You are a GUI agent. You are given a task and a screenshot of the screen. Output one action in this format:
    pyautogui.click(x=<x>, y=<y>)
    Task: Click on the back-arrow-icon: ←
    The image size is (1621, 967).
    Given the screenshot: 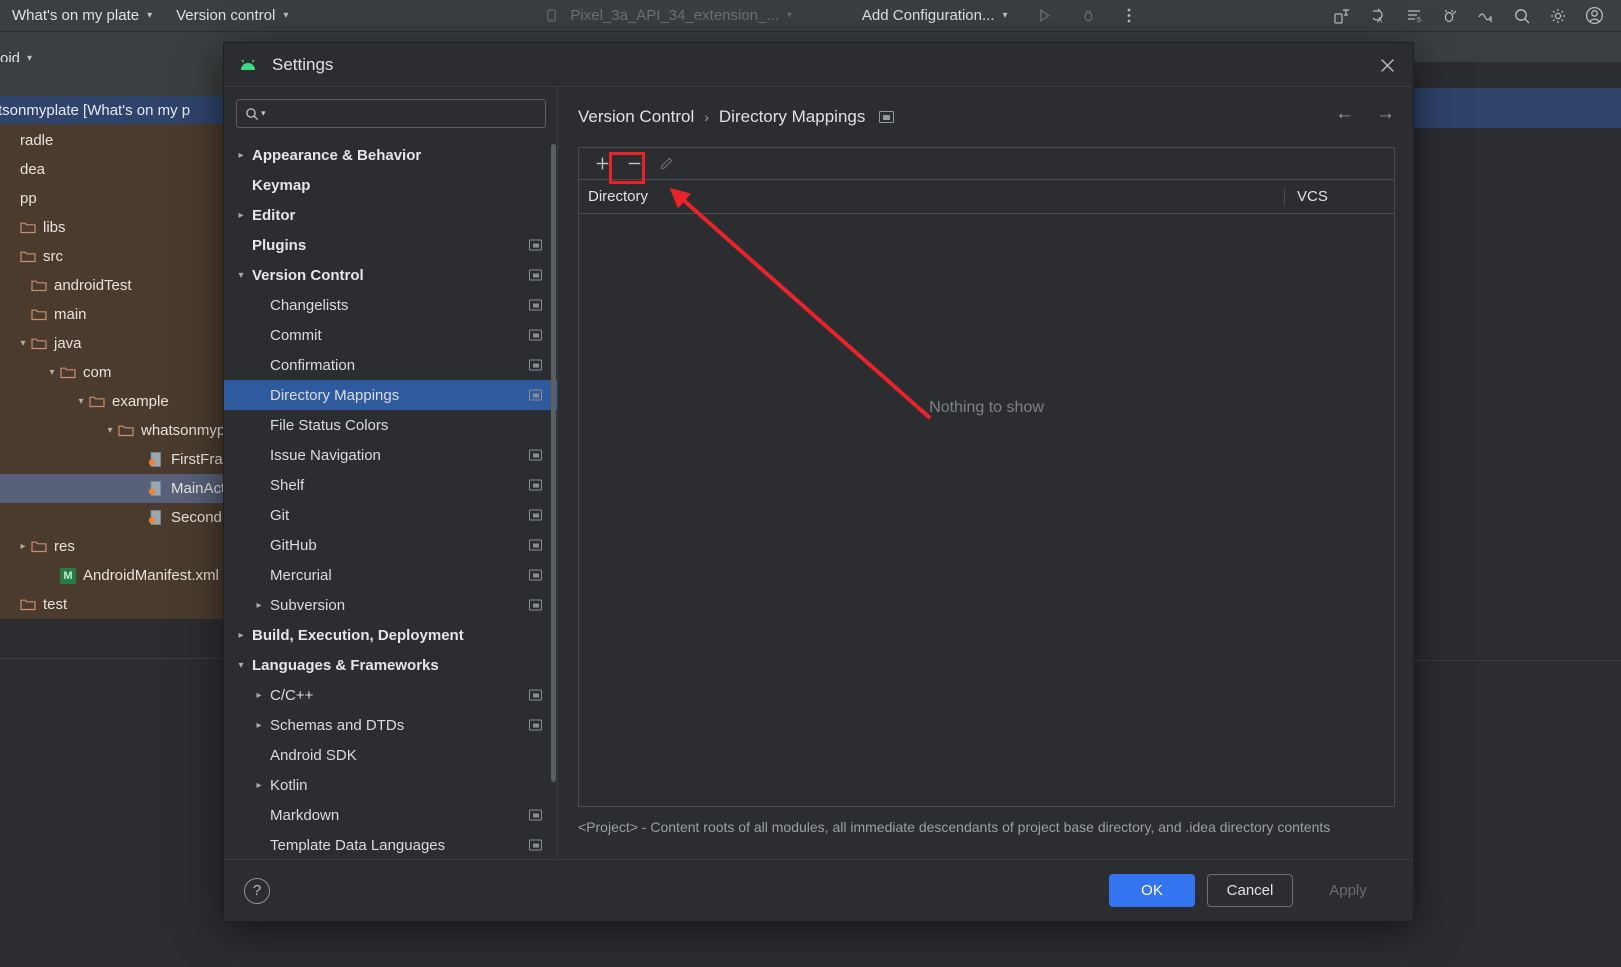 What is the action you would take?
    pyautogui.click(x=1344, y=114)
    